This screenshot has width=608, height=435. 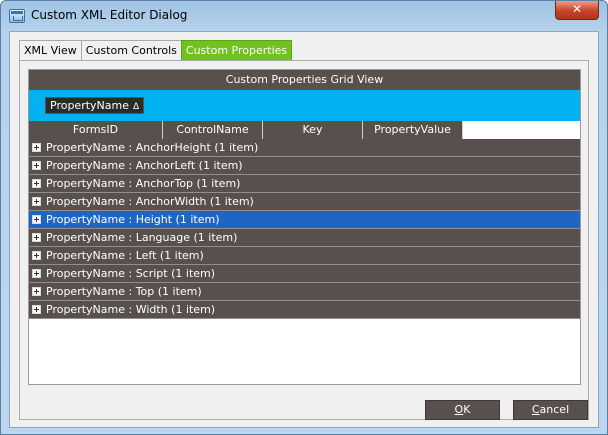 What do you see at coordinates (96, 130) in the screenshot?
I see `column-header-formsid: FormsID` at bounding box center [96, 130].